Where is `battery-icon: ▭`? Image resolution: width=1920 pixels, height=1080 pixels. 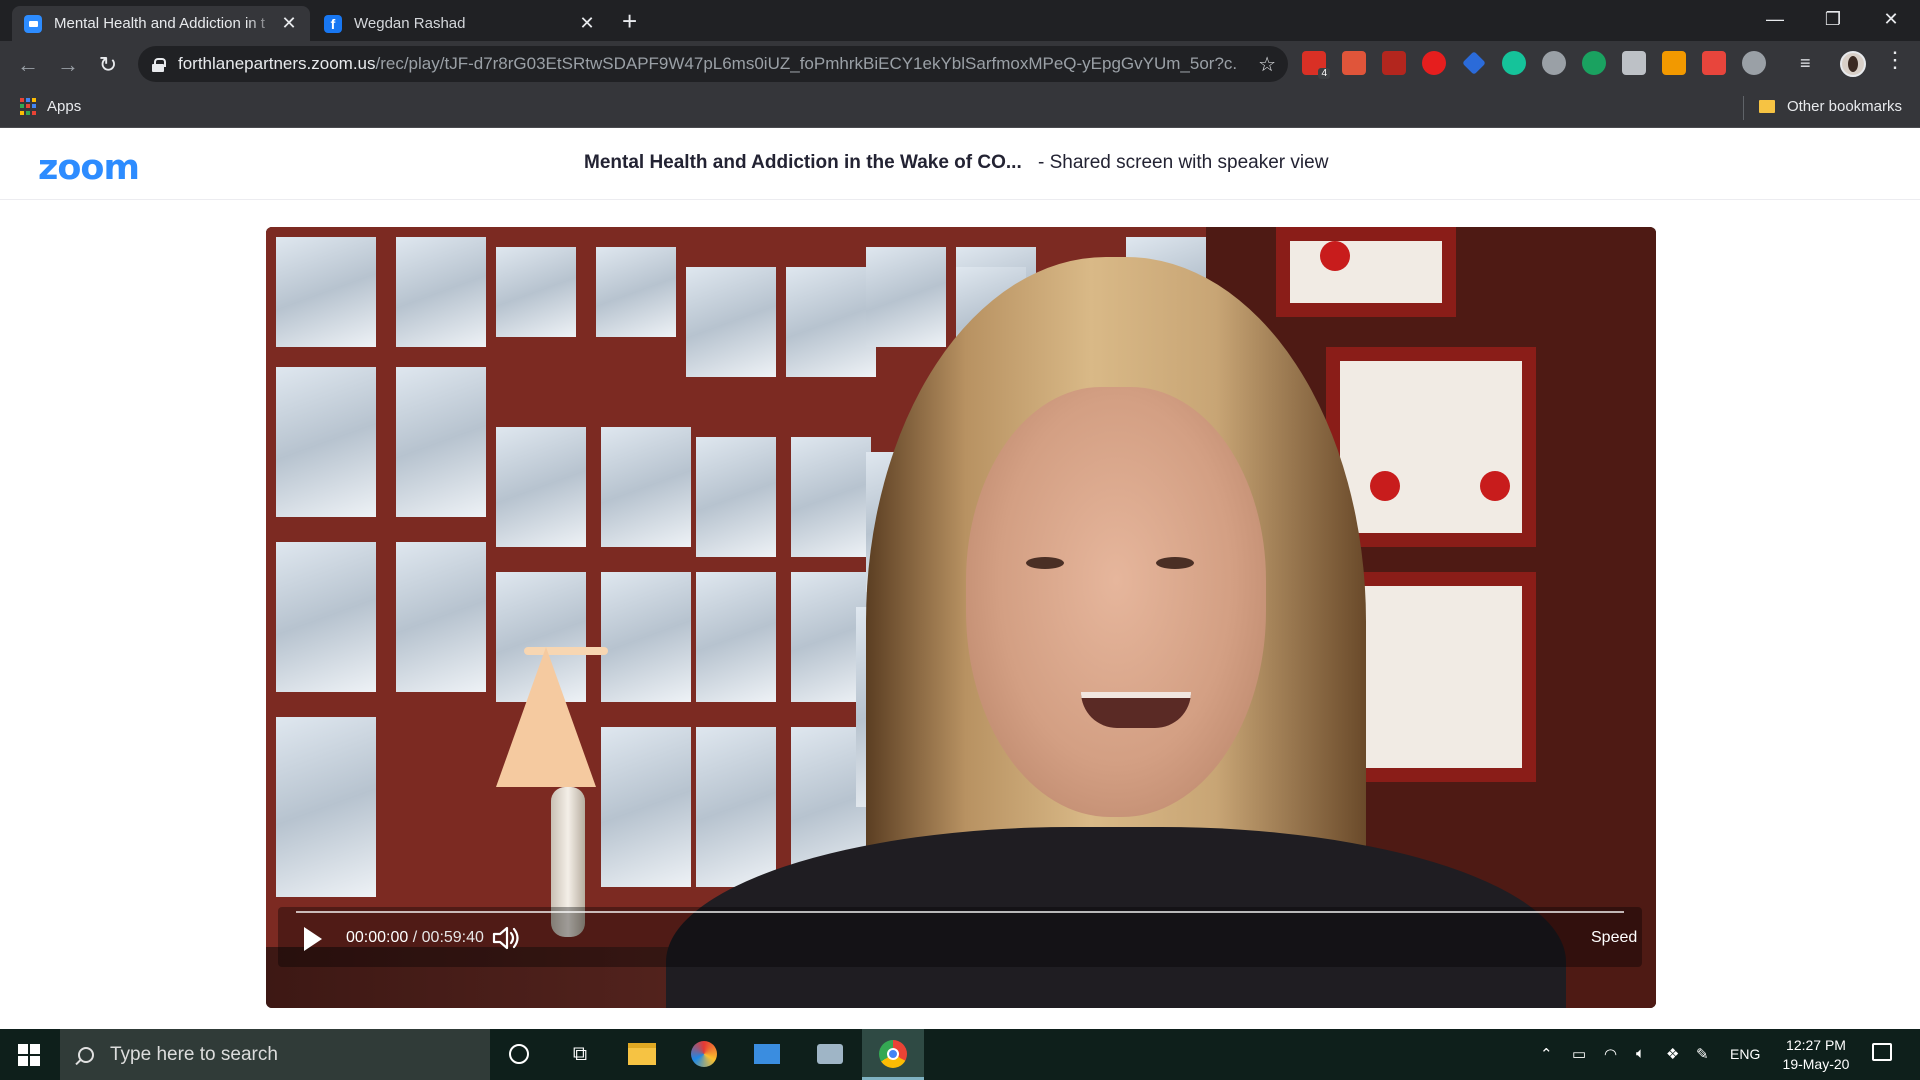 battery-icon: ▭ is located at coordinates (1579, 1054).